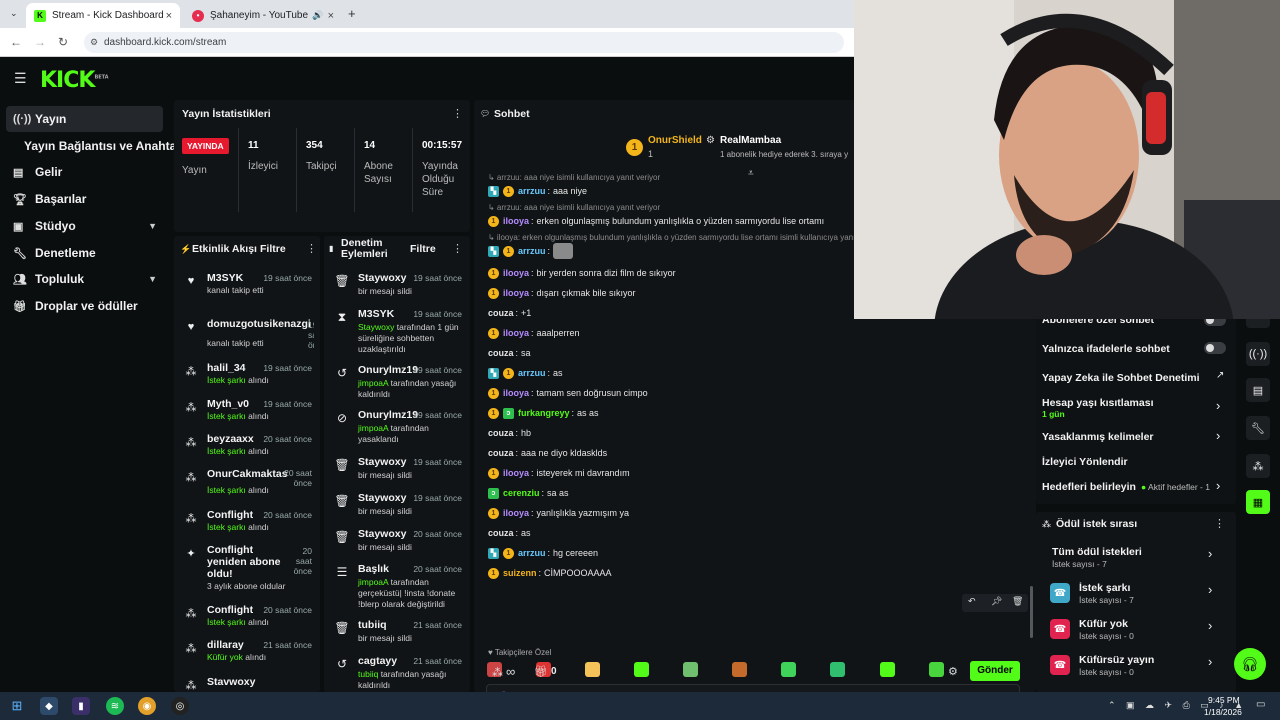 This screenshot has width=1280, height=720. Describe the element at coordinates (464, 42) in the screenshot. I see `url-field: ⚙ dashboard.kick.com/stream` at that location.